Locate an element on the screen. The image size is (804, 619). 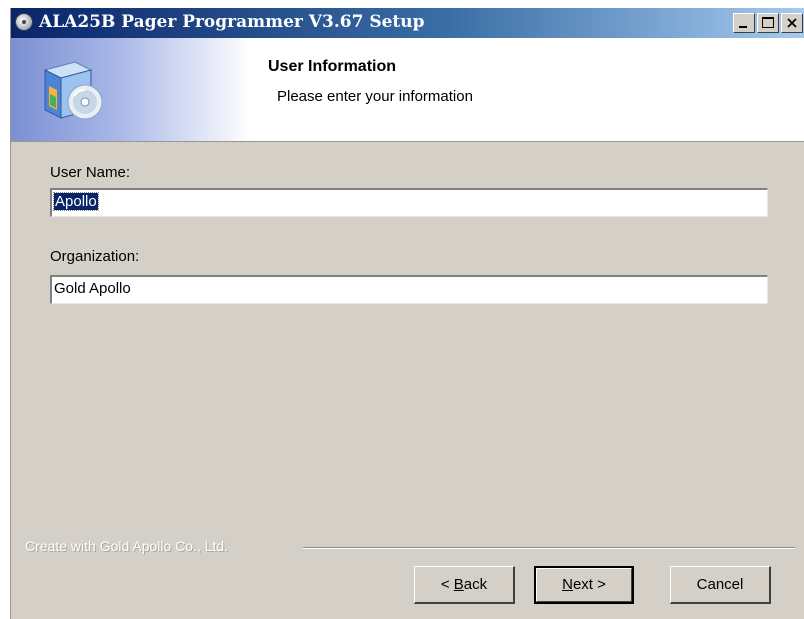
next-button-suffix: ext > is located at coordinates (589, 584).